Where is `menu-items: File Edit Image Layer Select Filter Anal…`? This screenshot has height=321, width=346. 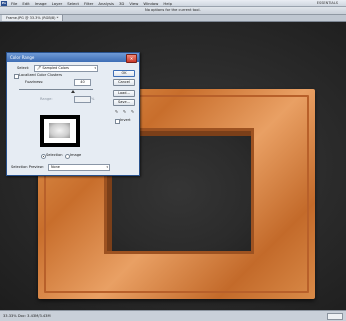
menu-items: File Edit Image Layer Select Filter Anal… is located at coordinates (91, 3).